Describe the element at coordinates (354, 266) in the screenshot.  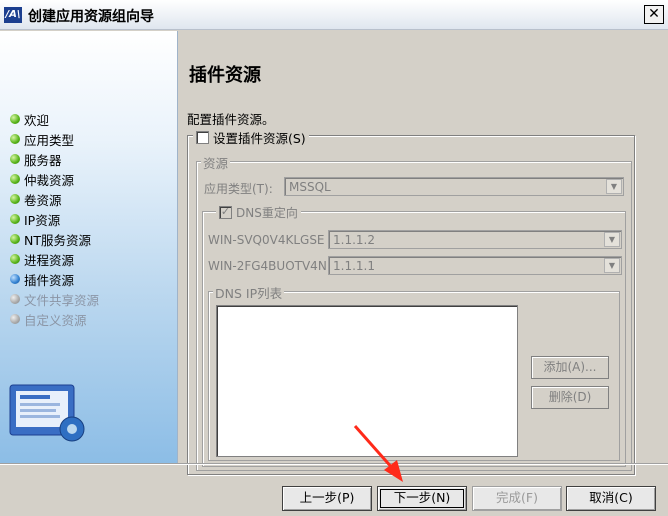
I see `host-ip-value-2: 1.1.1.1` at that location.